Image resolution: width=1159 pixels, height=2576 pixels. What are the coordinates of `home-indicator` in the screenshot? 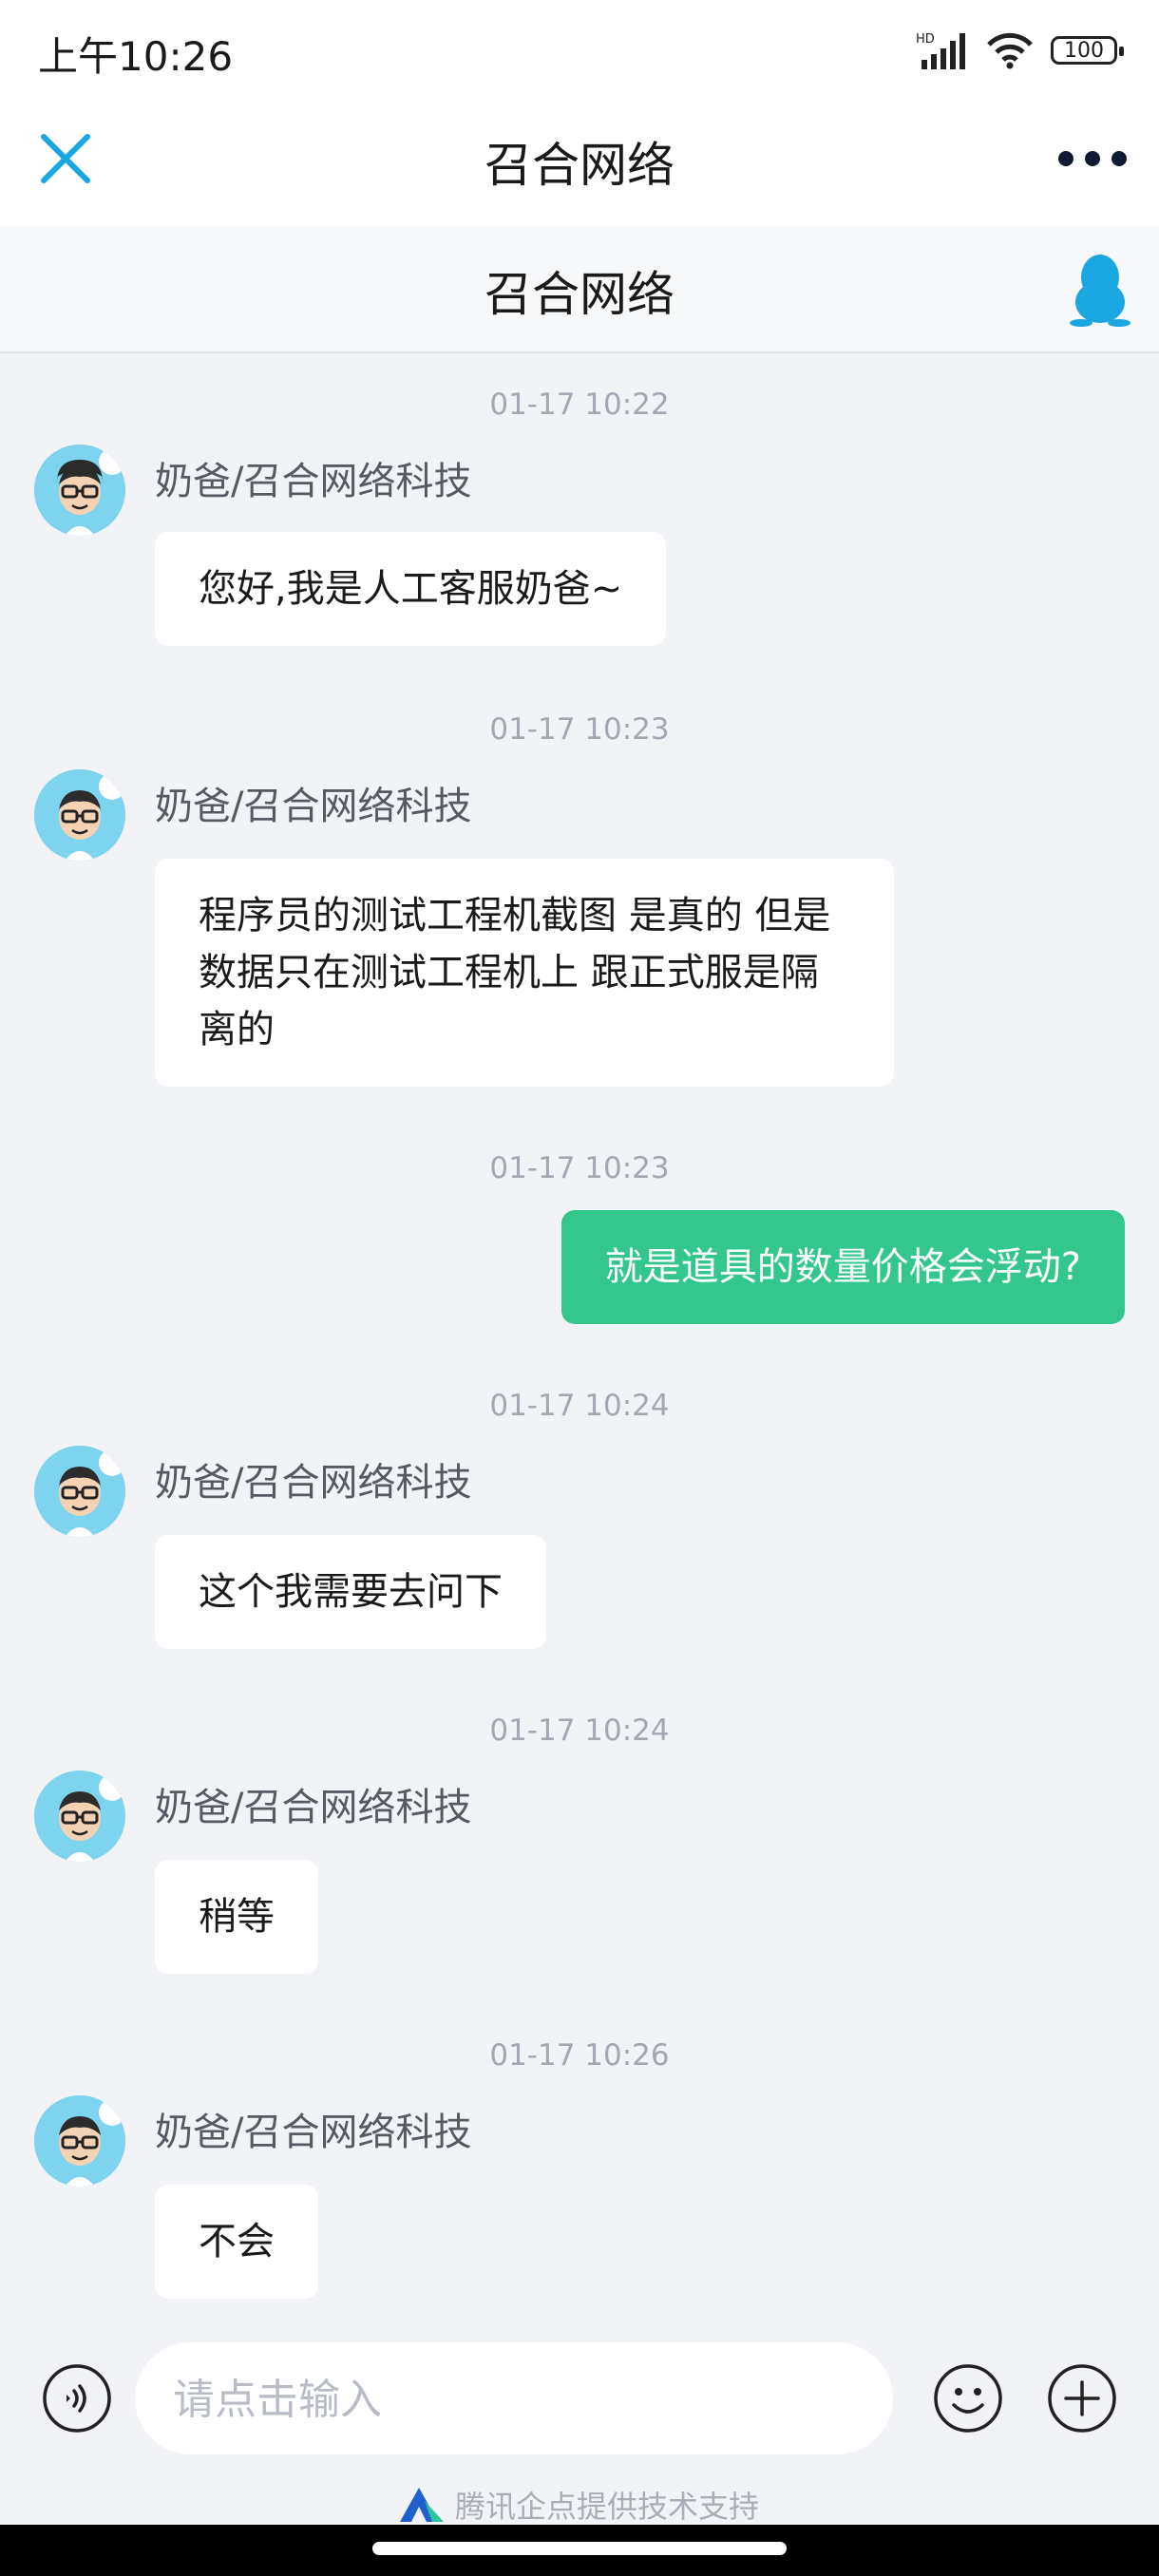 It's located at (579, 2548).